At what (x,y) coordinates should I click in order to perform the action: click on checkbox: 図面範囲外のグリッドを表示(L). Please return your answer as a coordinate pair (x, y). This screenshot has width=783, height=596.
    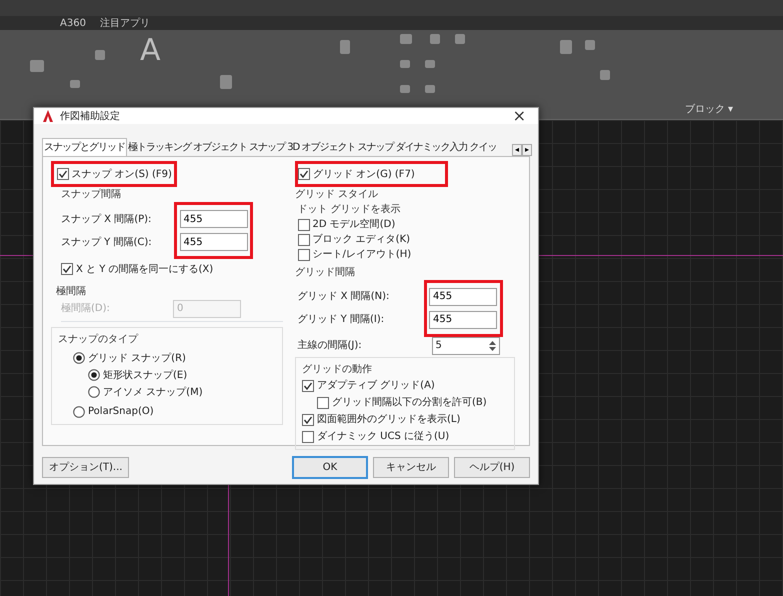
    Looking at the image, I should click on (405, 419).